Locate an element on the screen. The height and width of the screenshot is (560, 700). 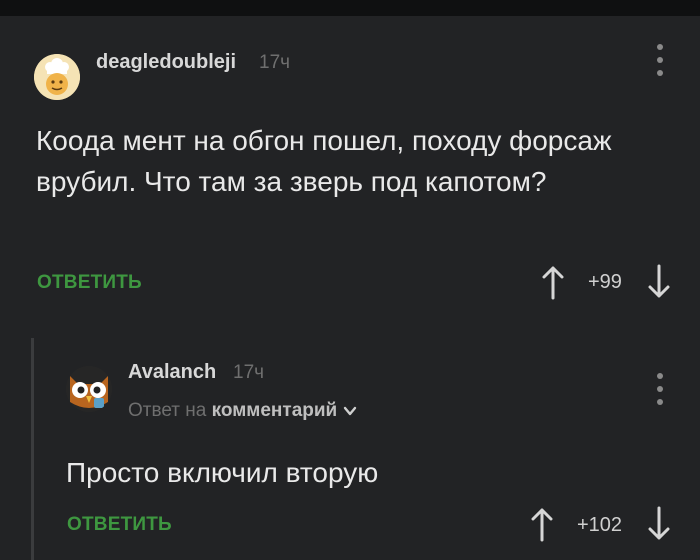
rating: +99 is located at coordinates (605, 282).